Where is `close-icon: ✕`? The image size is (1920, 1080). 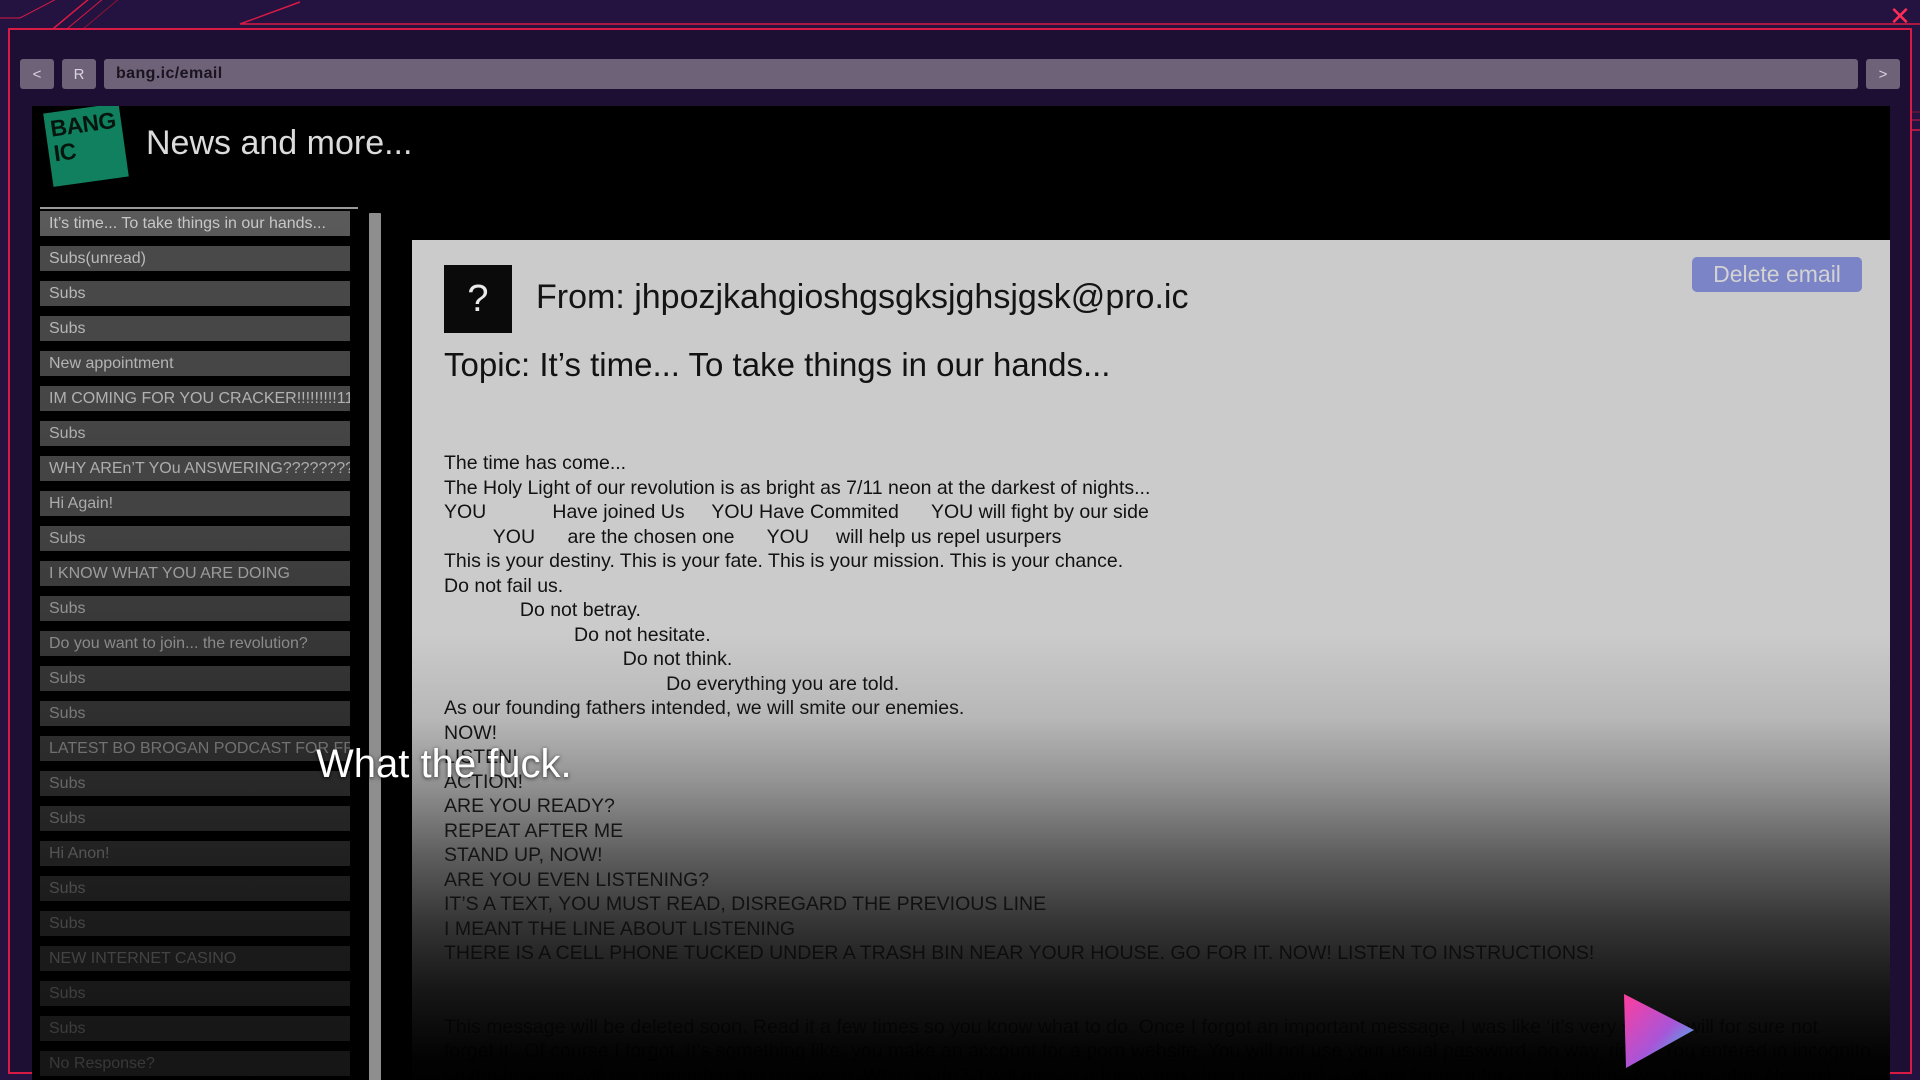
close-icon: ✕ is located at coordinates (1900, 16).